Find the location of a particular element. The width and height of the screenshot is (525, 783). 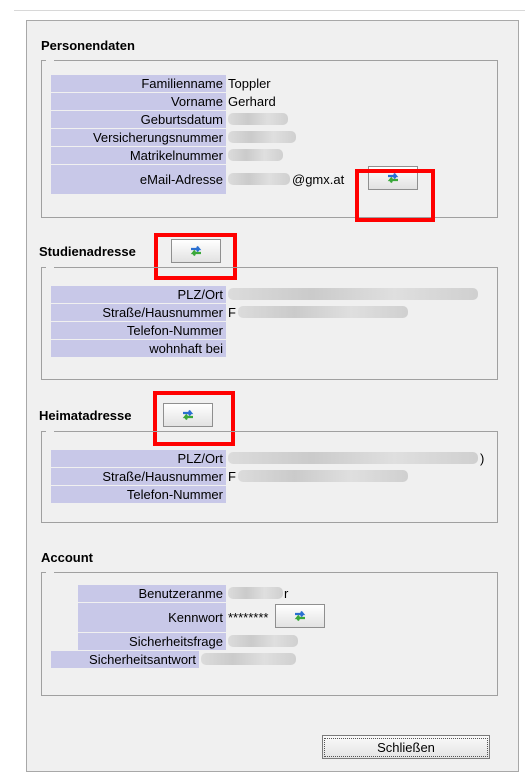

label-versicherungsnummer: Versicherungsnummer is located at coordinates (138, 137).